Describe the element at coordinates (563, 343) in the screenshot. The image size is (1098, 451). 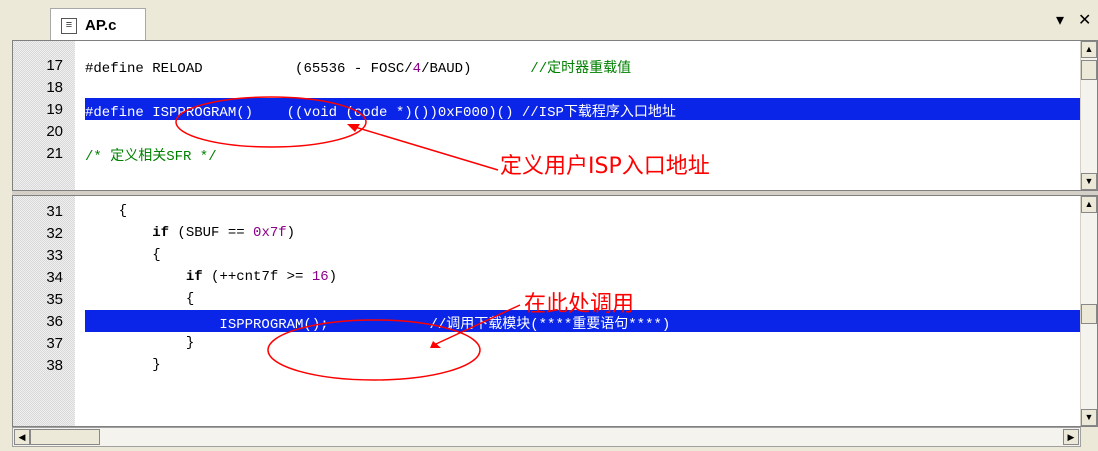
I see `code-line: 37 }` at that location.